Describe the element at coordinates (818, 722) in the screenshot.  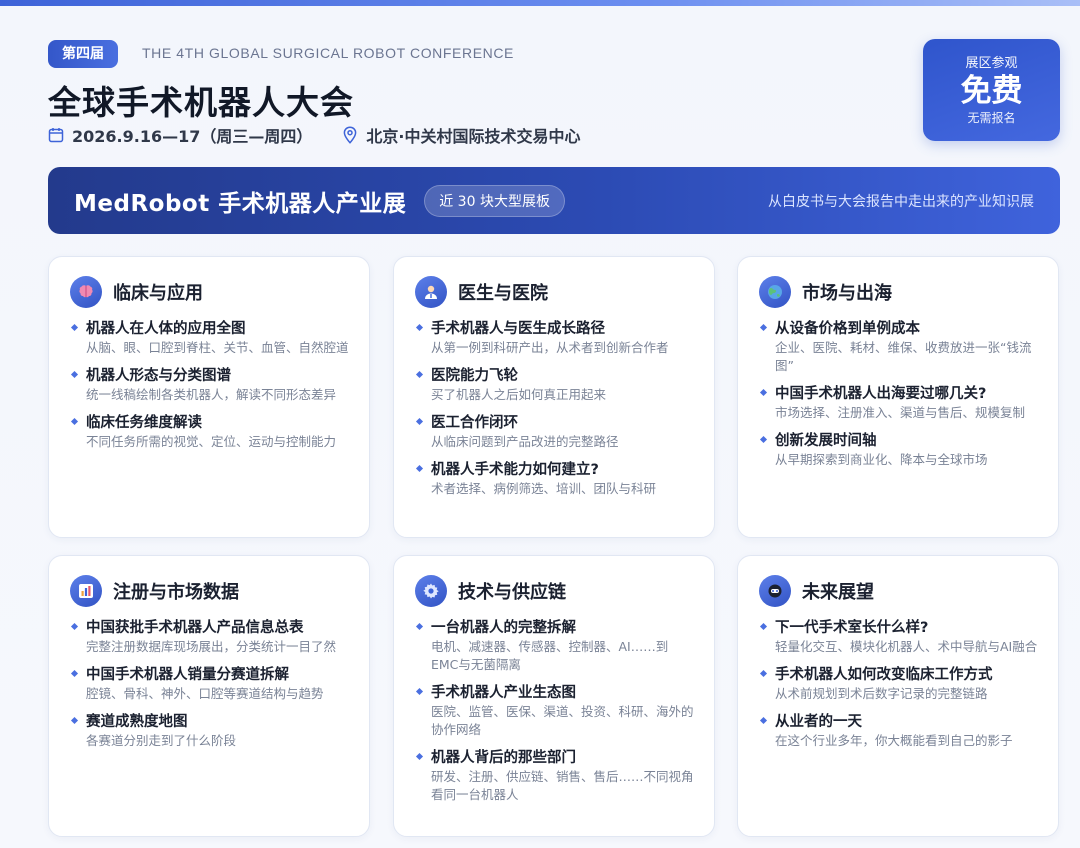
I see `entry-title: 从业者的一天` at that location.